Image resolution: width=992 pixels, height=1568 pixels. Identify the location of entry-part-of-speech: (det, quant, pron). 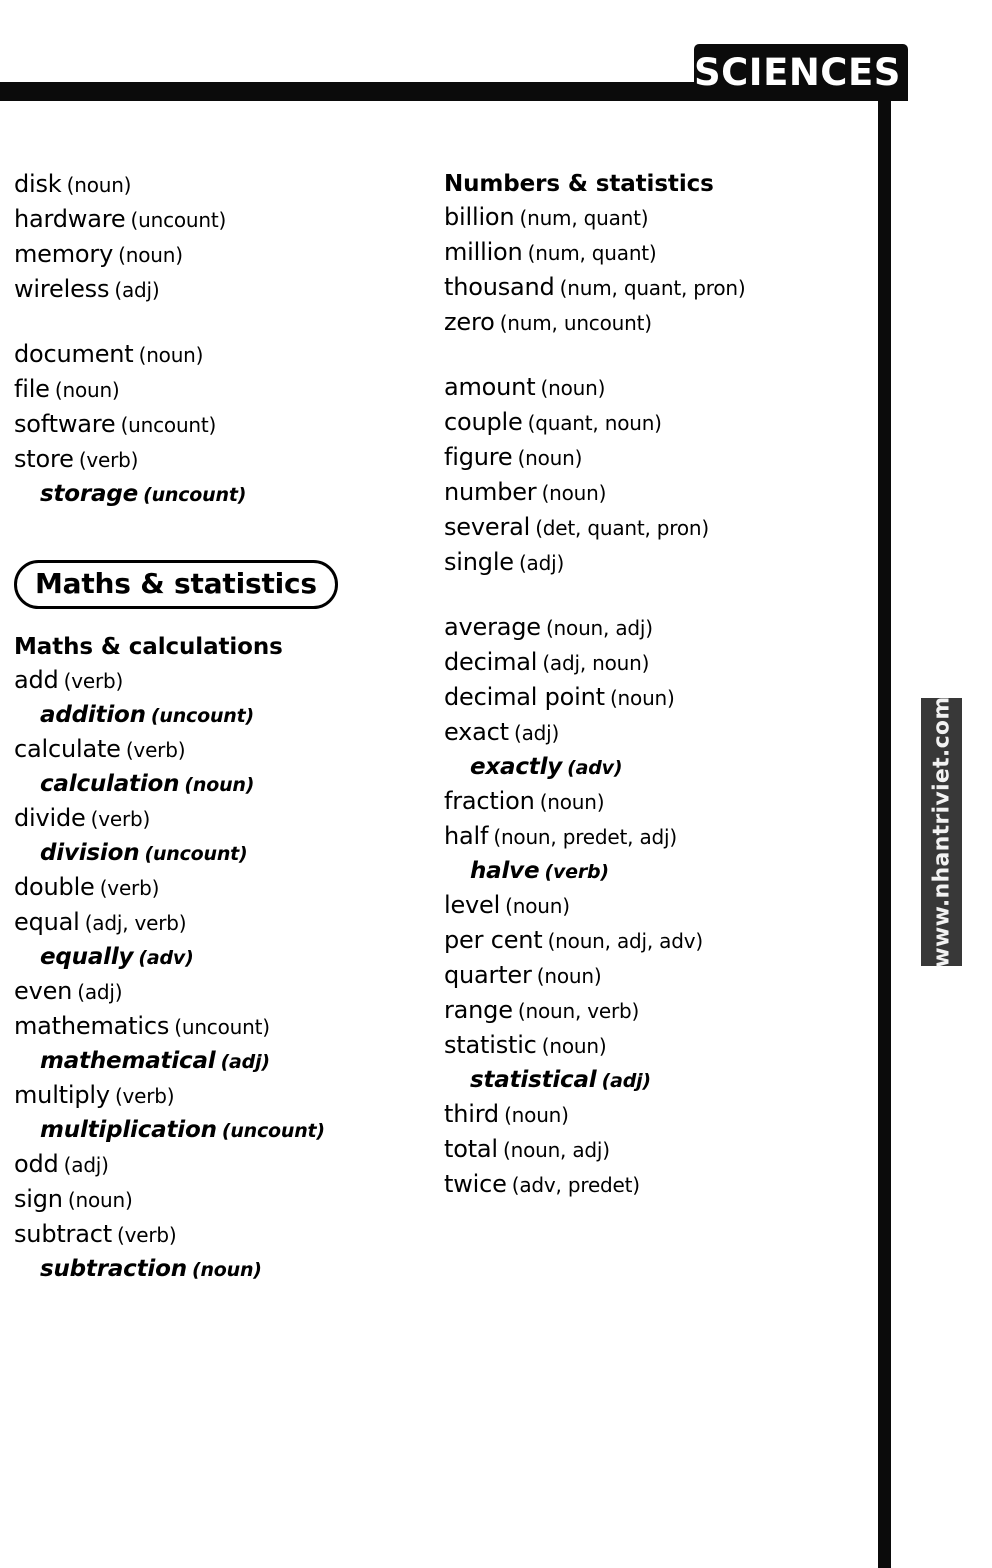
(622, 528).